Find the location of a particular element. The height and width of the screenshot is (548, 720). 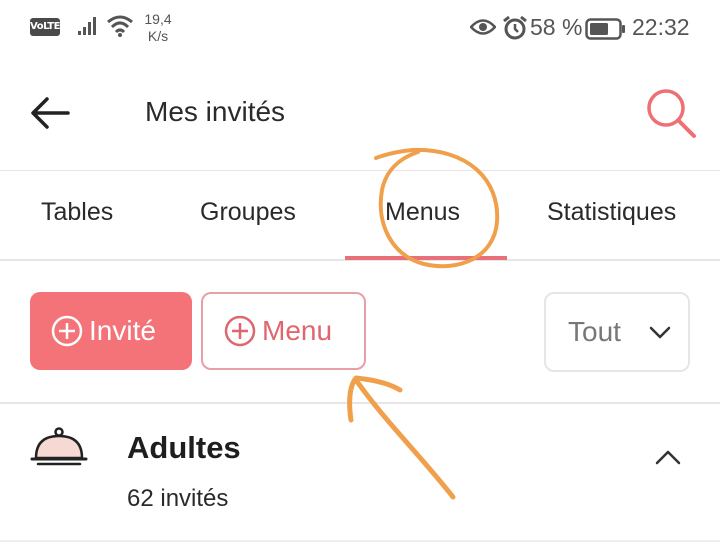

battery-icon is located at coordinates (605, 29).